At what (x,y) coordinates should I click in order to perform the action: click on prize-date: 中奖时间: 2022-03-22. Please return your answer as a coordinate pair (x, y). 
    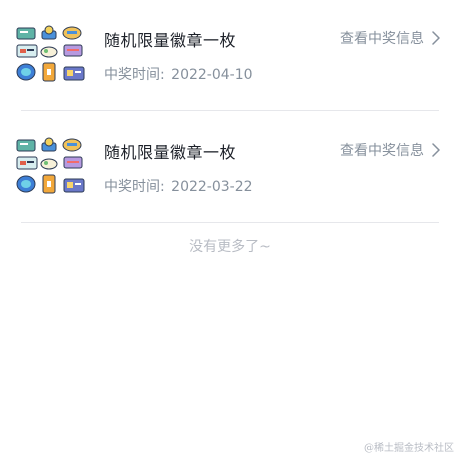
    Looking at the image, I should click on (178, 186).